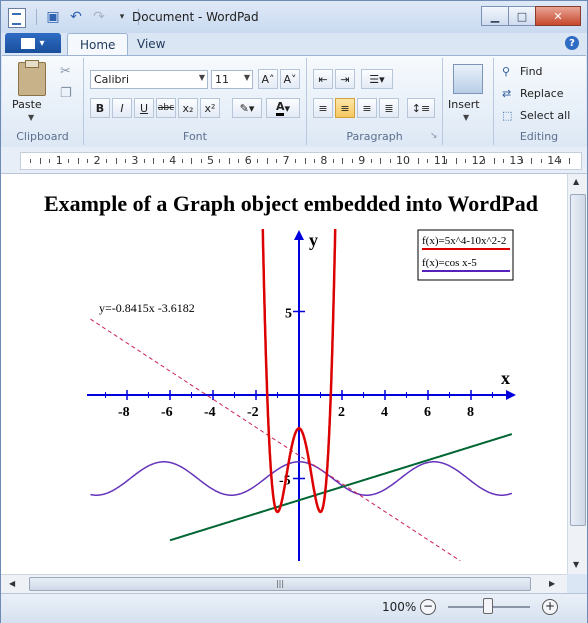 The height and width of the screenshot is (623, 588). Describe the element at coordinates (166, 108) in the screenshot. I see `strikethrough-button: abc` at that location.